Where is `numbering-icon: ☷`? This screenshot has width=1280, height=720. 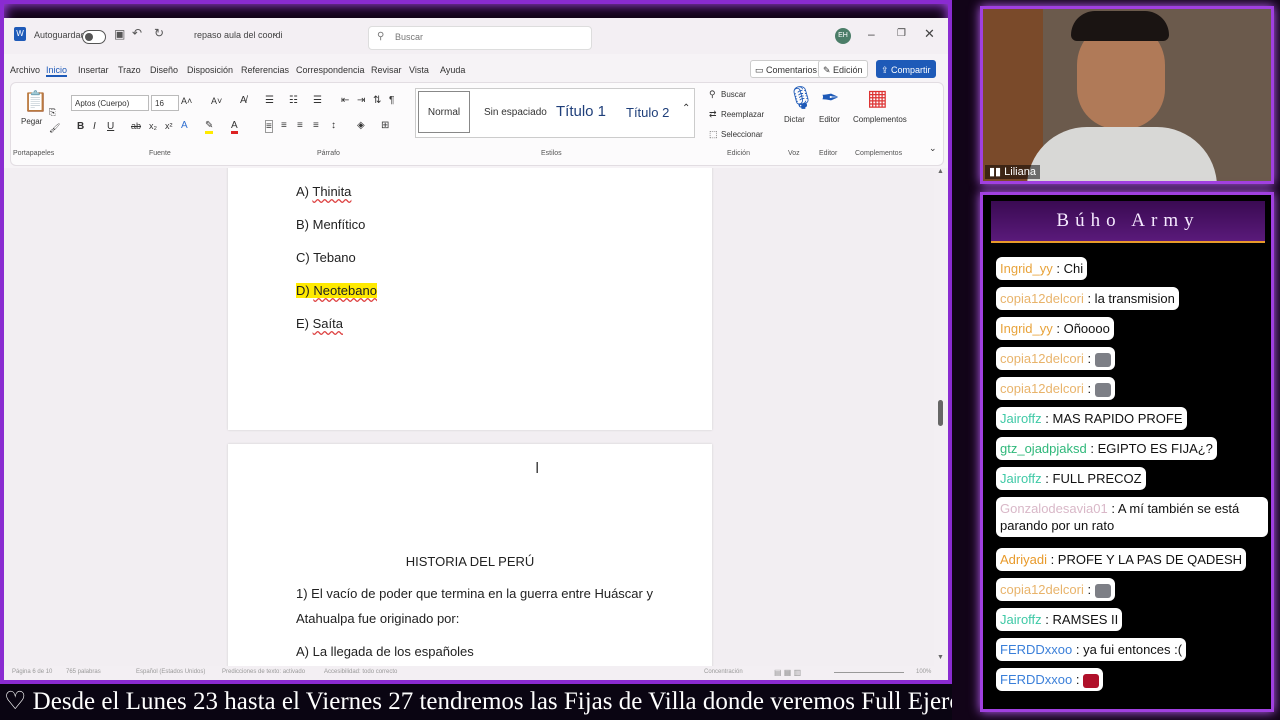 numbering-icon: ☷ is located at coordinates (293, 100).